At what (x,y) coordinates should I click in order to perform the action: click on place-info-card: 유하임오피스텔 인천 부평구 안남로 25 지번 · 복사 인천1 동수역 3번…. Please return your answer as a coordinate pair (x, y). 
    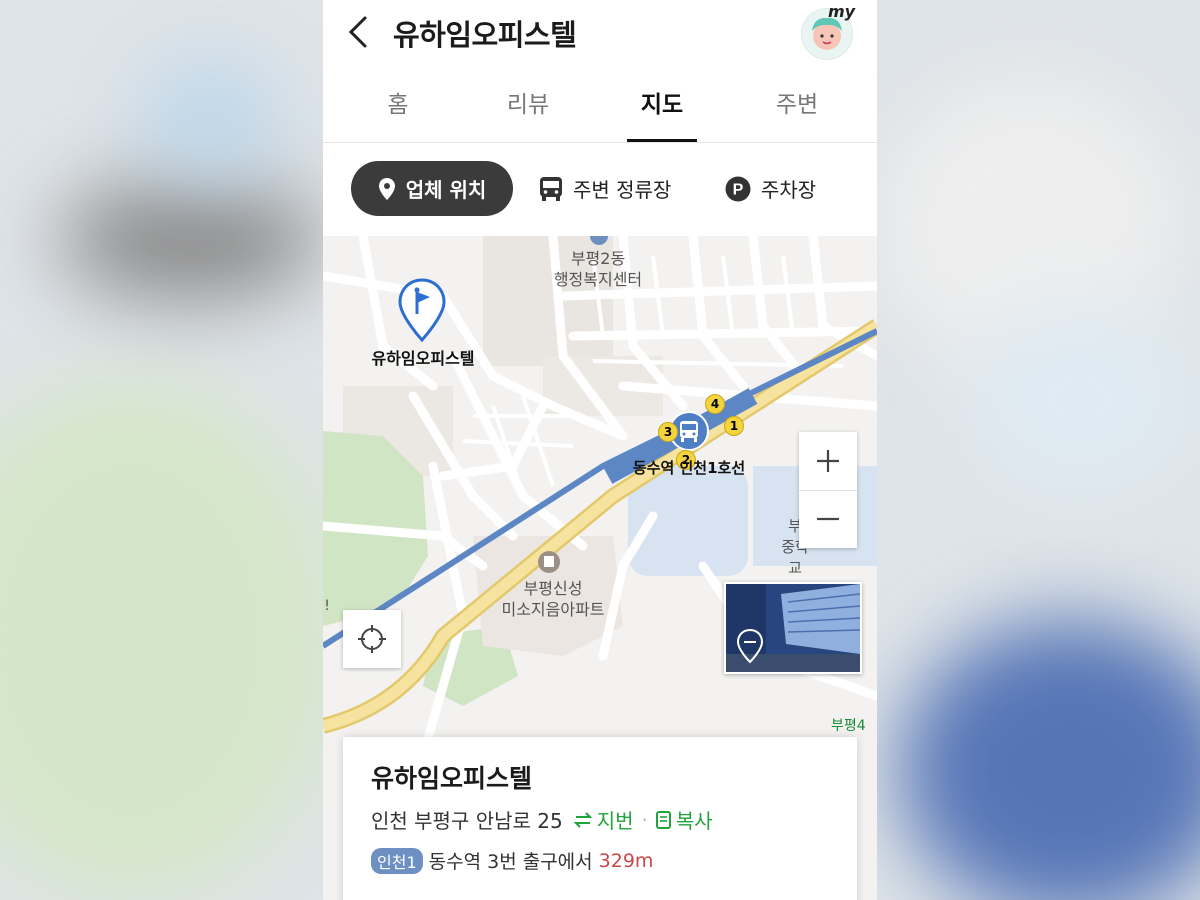
    Looking at the image, I should click on (600, 818).